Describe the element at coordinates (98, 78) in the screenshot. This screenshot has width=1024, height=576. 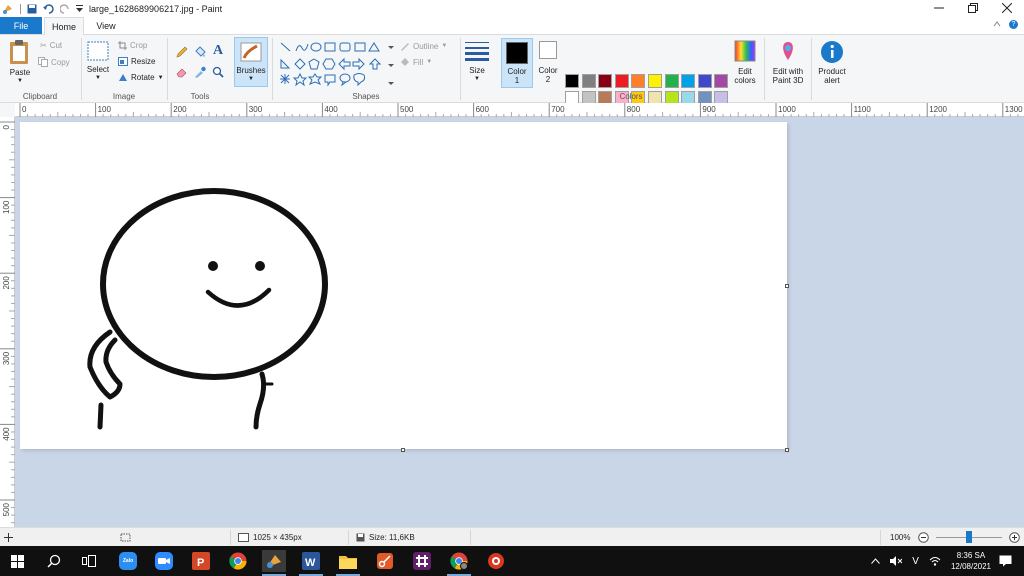
I see `select-dropdown-icon: ▼` at that location.